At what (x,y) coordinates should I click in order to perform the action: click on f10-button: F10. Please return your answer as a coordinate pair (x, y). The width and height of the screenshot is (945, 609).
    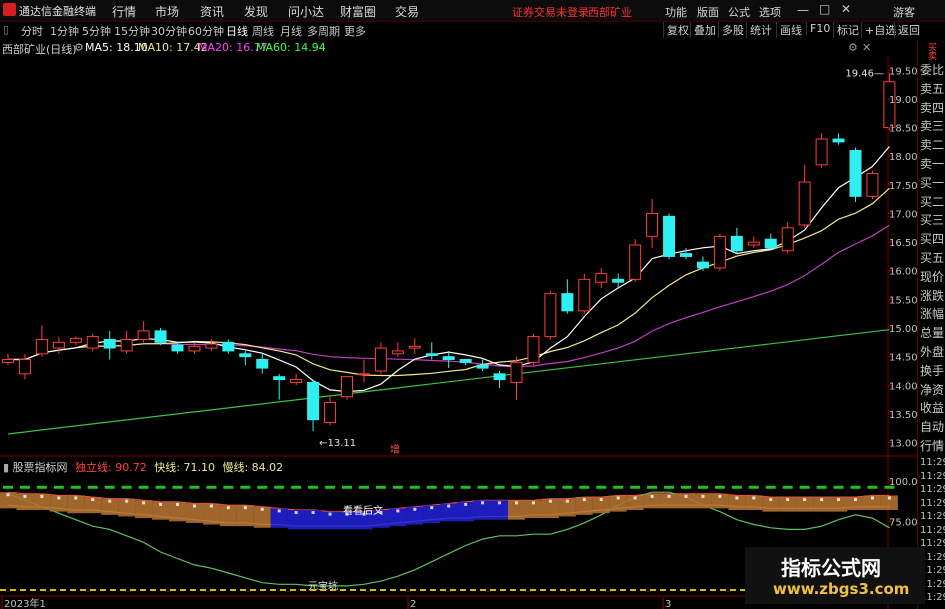
    Looking at the image, I should click on (818, 28).